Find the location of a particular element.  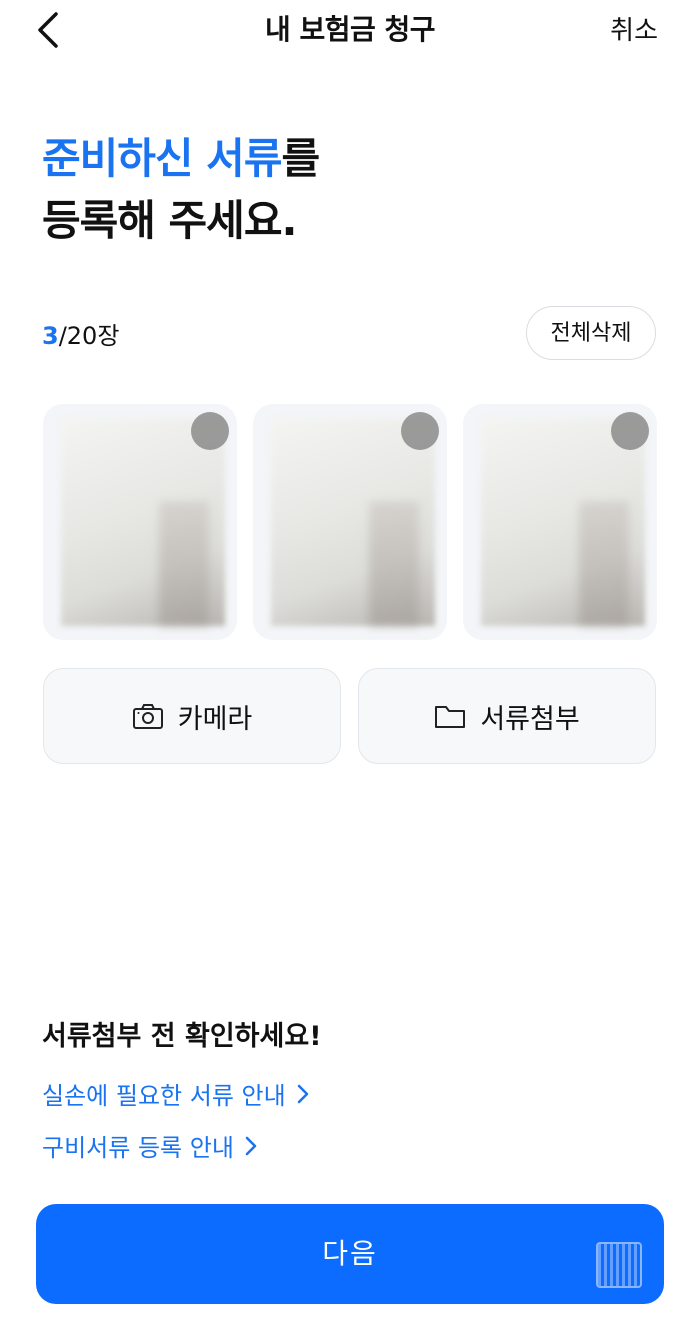

document-counter: 3/20장 is located at coordinates (80, 333).